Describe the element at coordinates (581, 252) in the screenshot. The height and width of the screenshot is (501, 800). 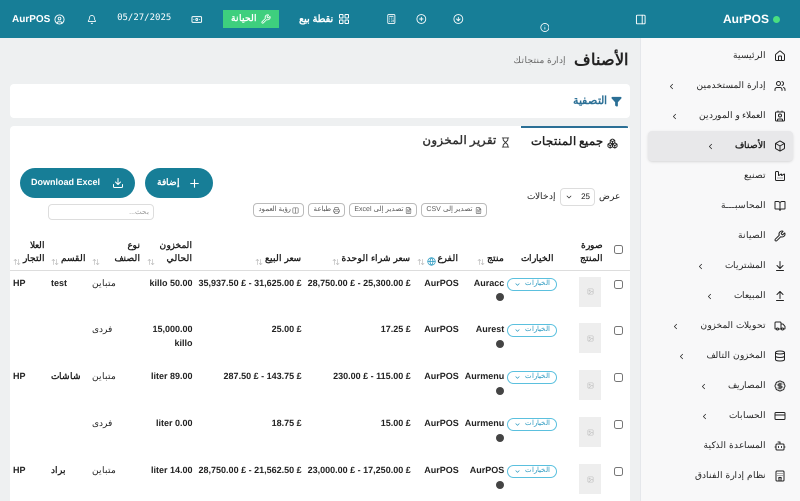
I see `column-header: صورة المنتج` at that location.